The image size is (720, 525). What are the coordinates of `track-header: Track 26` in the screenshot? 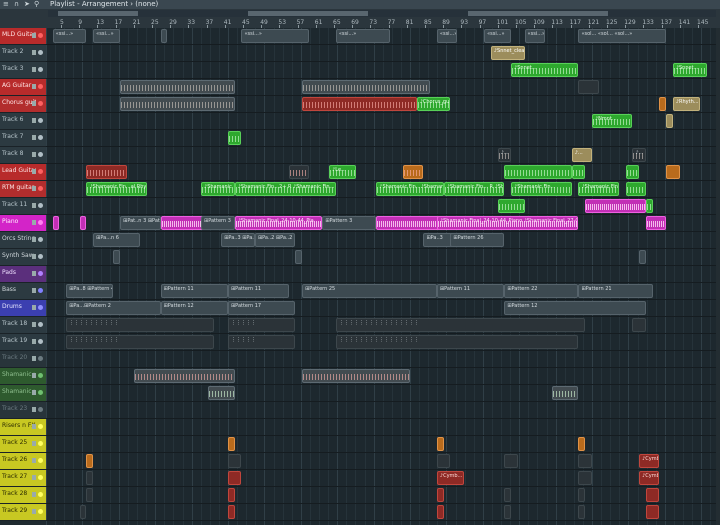 It's located at (23, 461).